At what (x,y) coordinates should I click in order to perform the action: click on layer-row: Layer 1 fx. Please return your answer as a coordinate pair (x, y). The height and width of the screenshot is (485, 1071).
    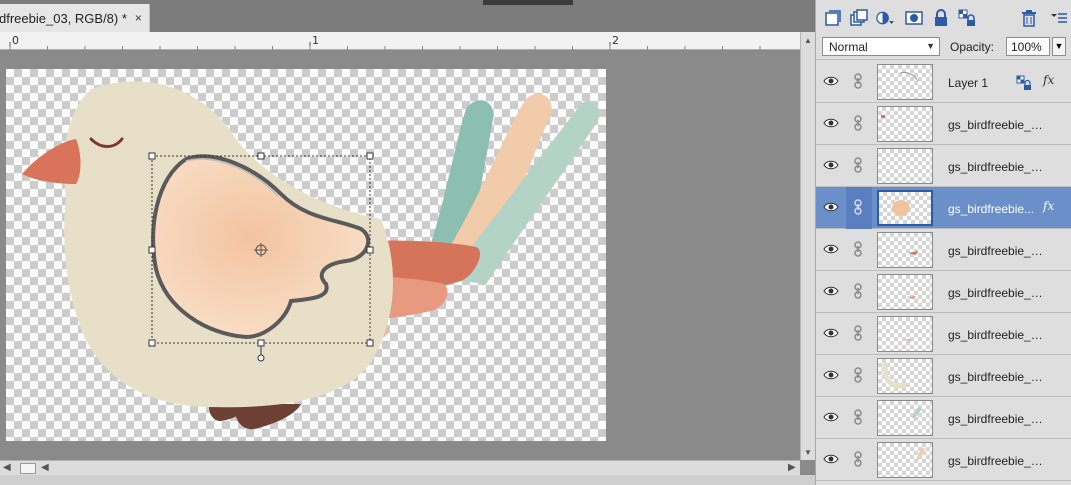
    Looking at the image, I should click on (943, 82).